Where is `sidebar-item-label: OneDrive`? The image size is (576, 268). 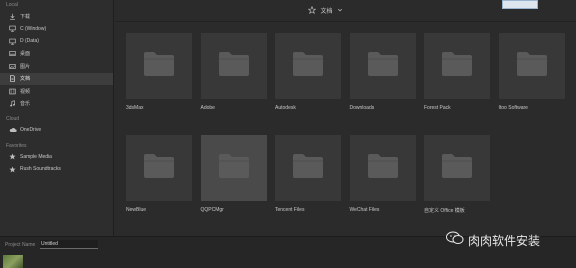
sidebar-item-label: OneDrive is located at coordinates (31, 130).